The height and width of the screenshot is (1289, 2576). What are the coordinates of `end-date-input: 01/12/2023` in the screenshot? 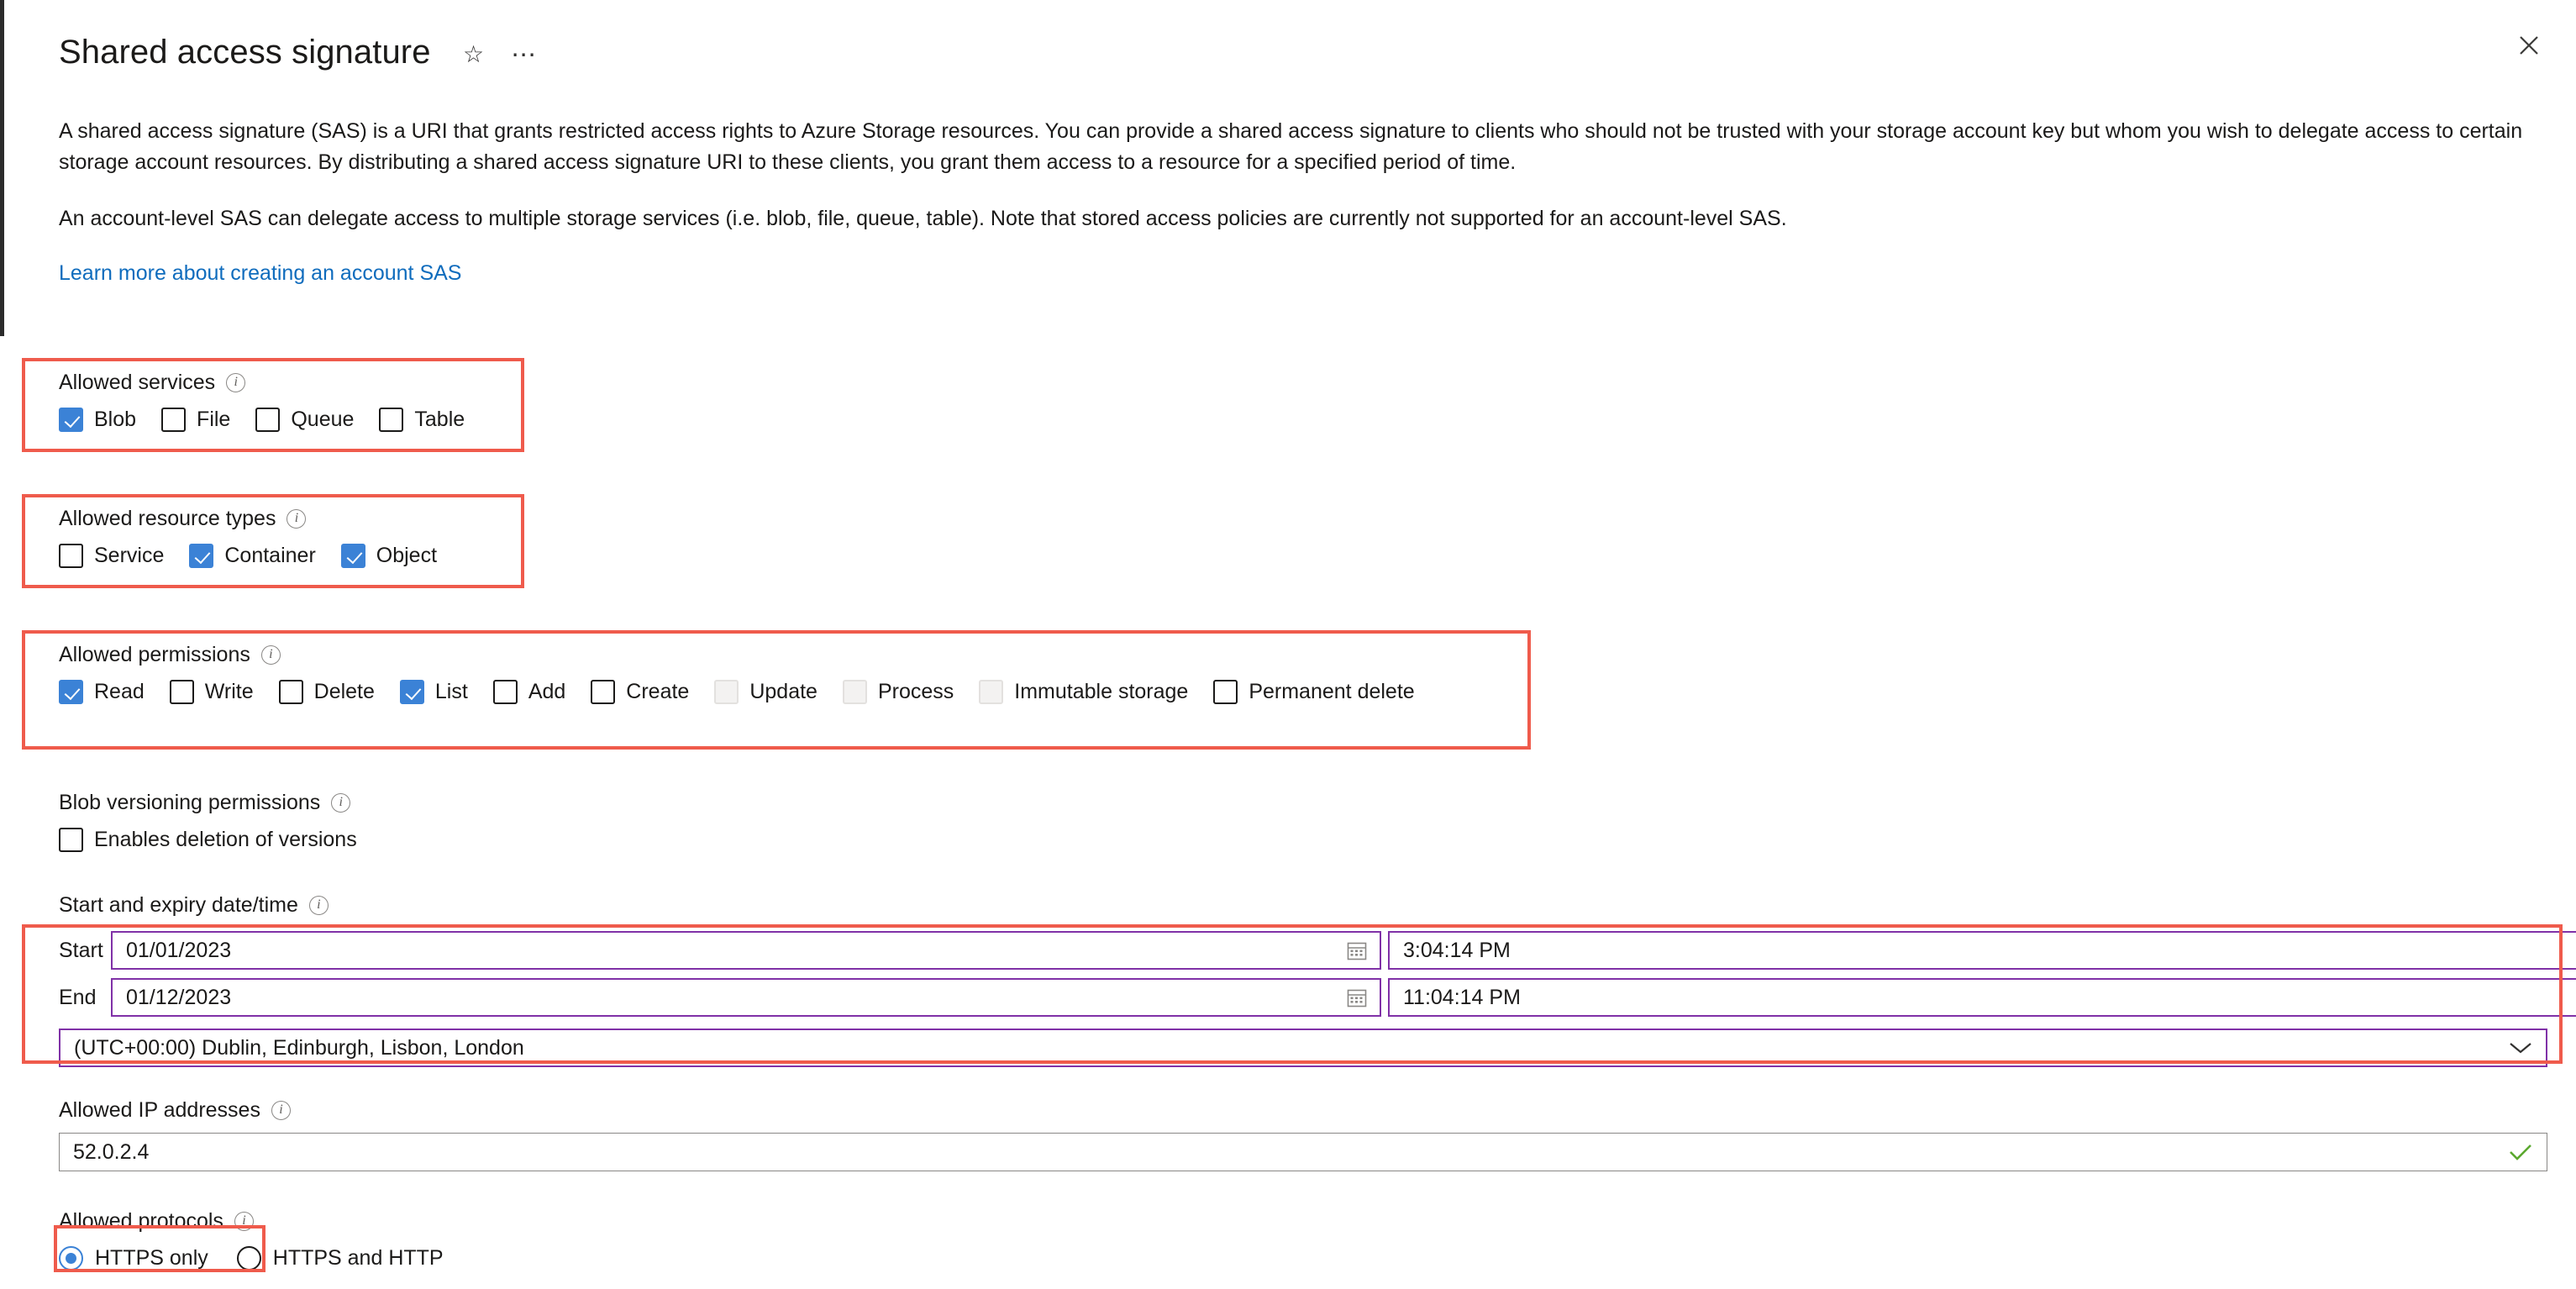 It's located at (746, 998).